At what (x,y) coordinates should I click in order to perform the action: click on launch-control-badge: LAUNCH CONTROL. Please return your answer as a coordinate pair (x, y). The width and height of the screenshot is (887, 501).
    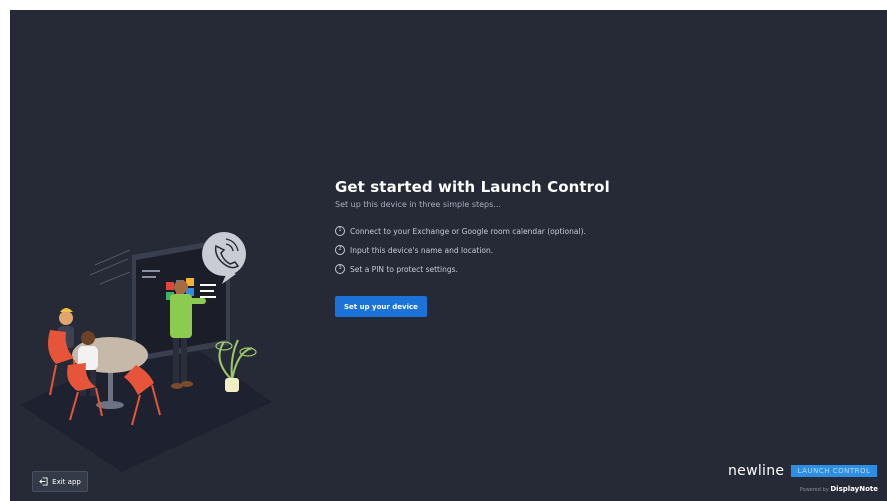
    Looking at the image, I should click on (834, 471).